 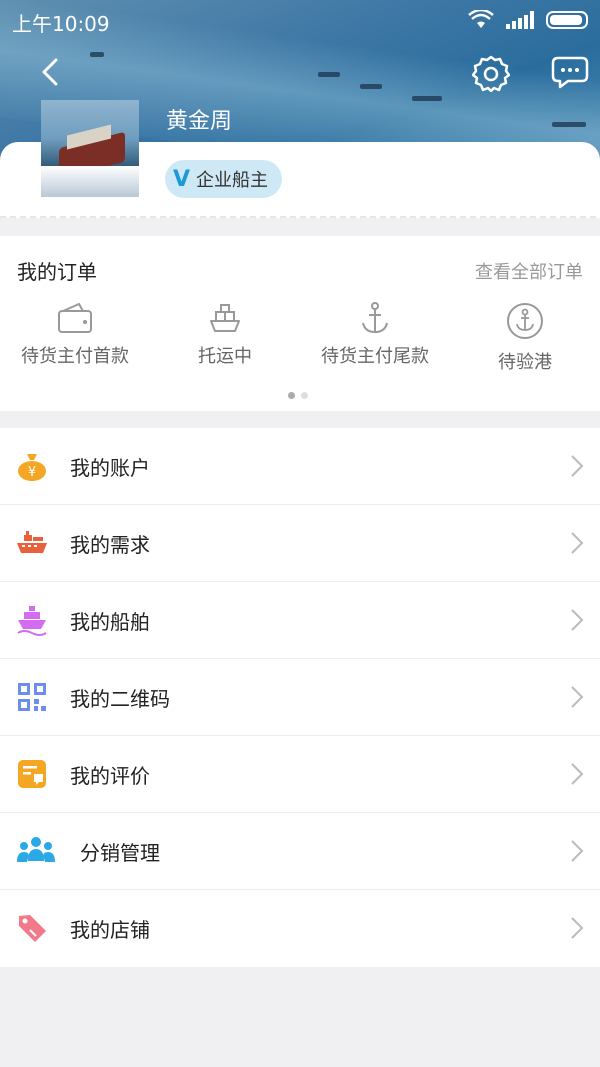 What do you see at coordinates (520, 20) in the screenshot?
I see `signal-icon` at bounding box center [520, 20].